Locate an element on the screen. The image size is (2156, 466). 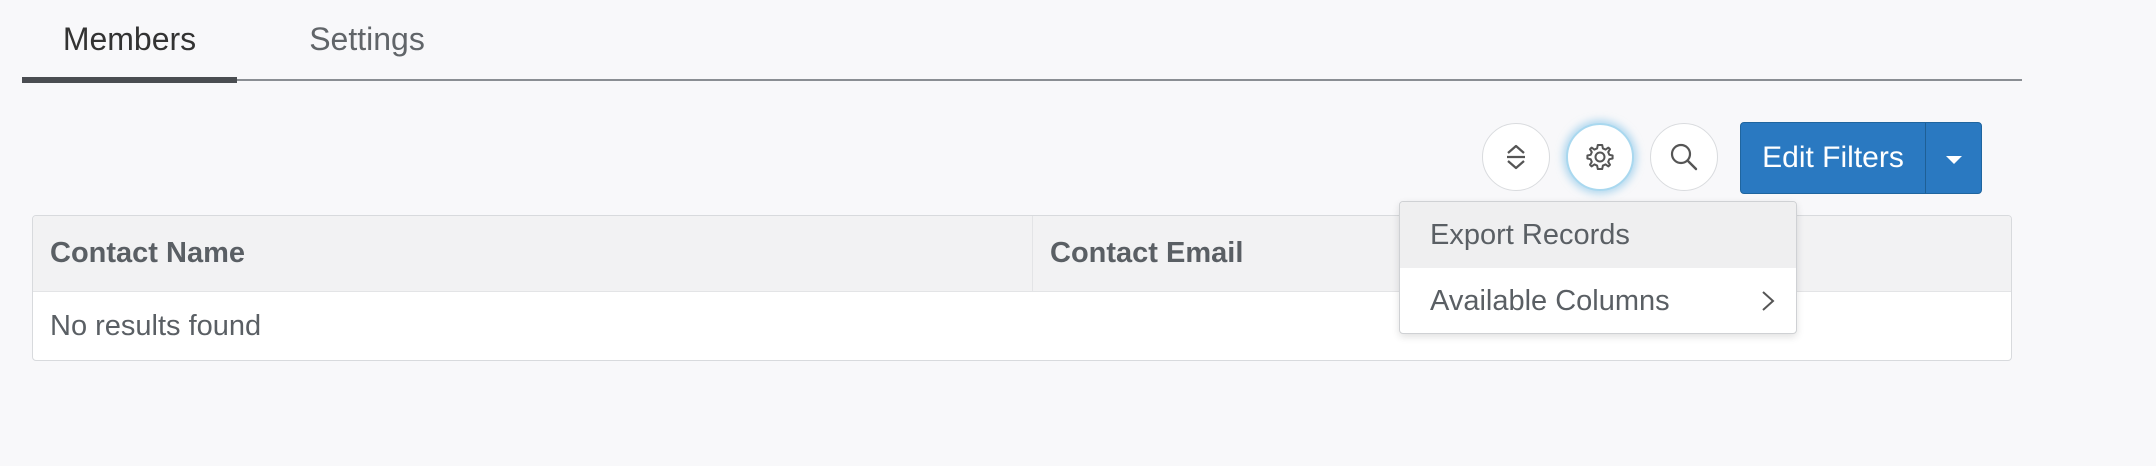
sort-button is located at coordinates (1516, 157).